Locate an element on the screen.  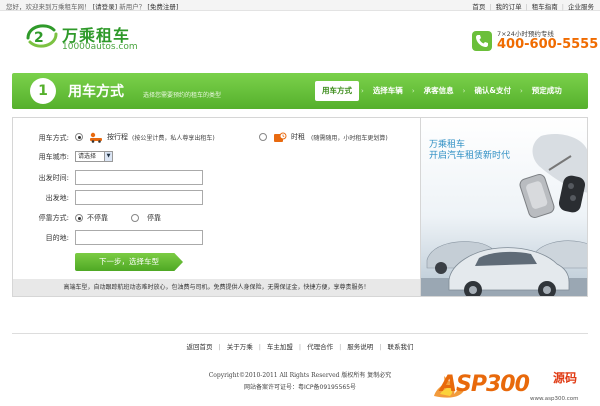
depart-place-label: 出发地: is located at coordinates (57, 198).